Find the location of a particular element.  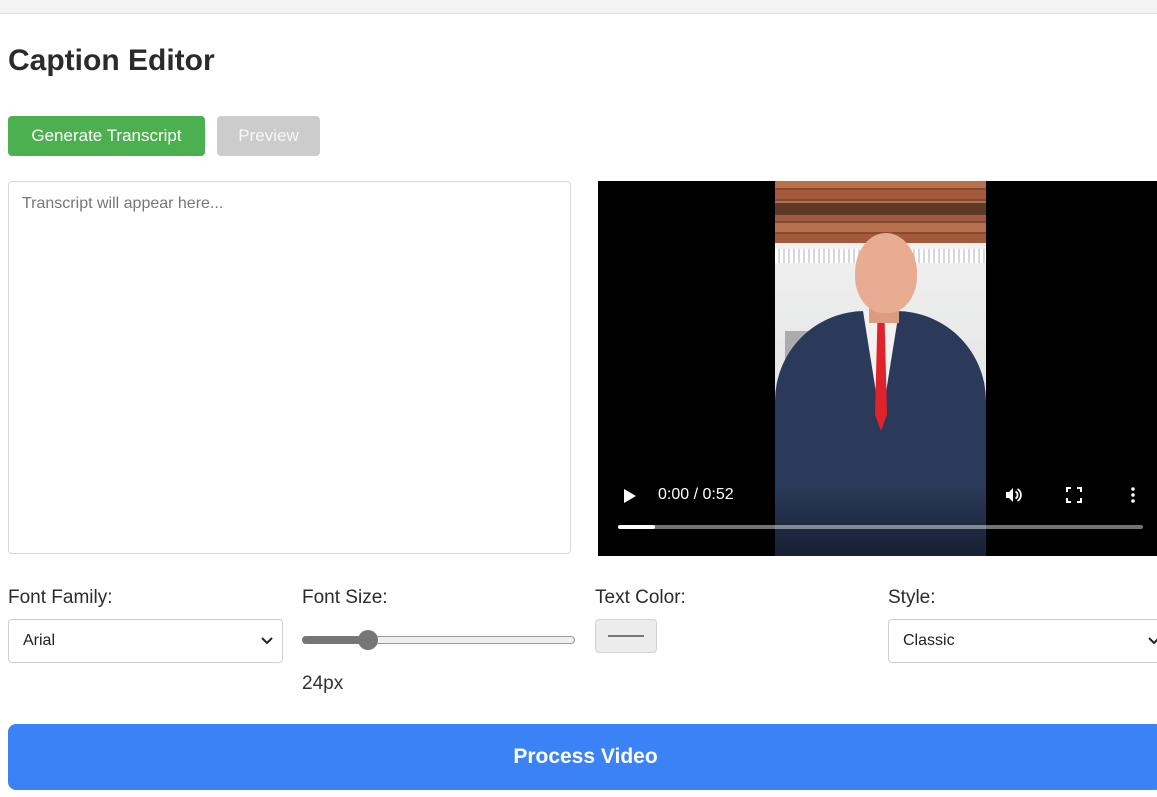

video-progress-bar is located at coordinates (880, 527).